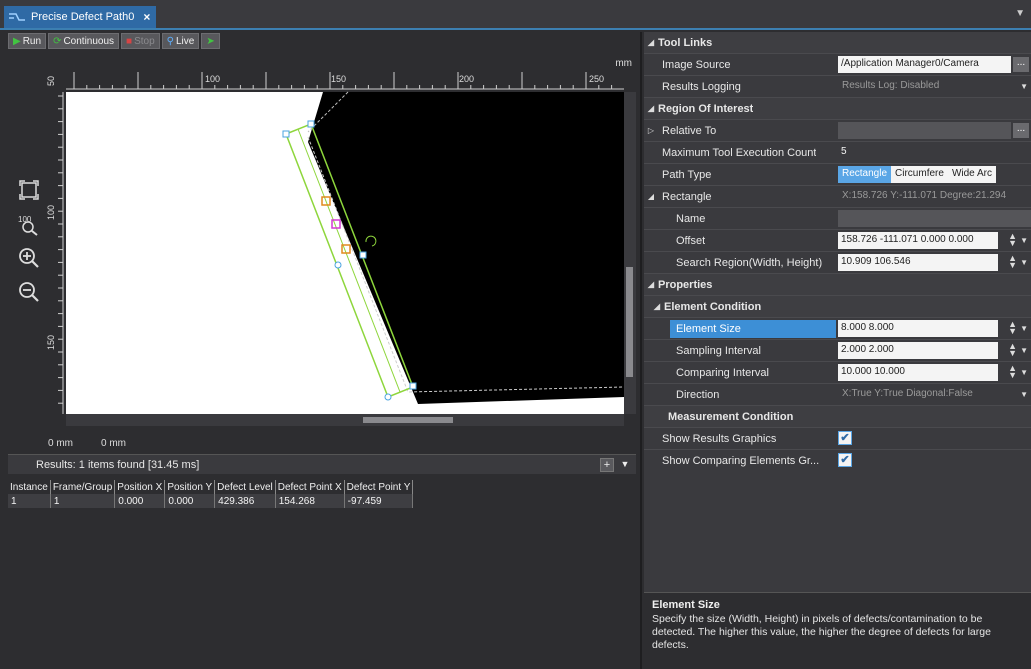 The width and height of the screenshot is (1031, 669). I want to click on stop-button: ■ Stop, so click(140, 41).